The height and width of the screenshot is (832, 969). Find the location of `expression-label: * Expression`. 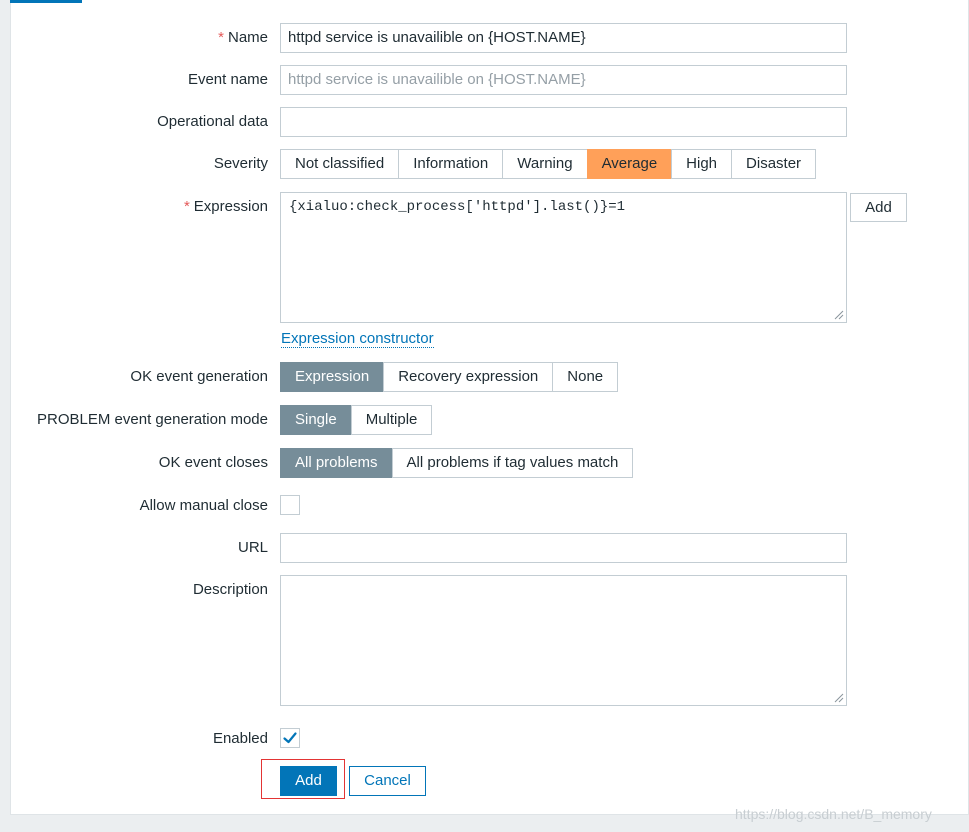

expression-label: * Expression is located at coordinates (226, 206).